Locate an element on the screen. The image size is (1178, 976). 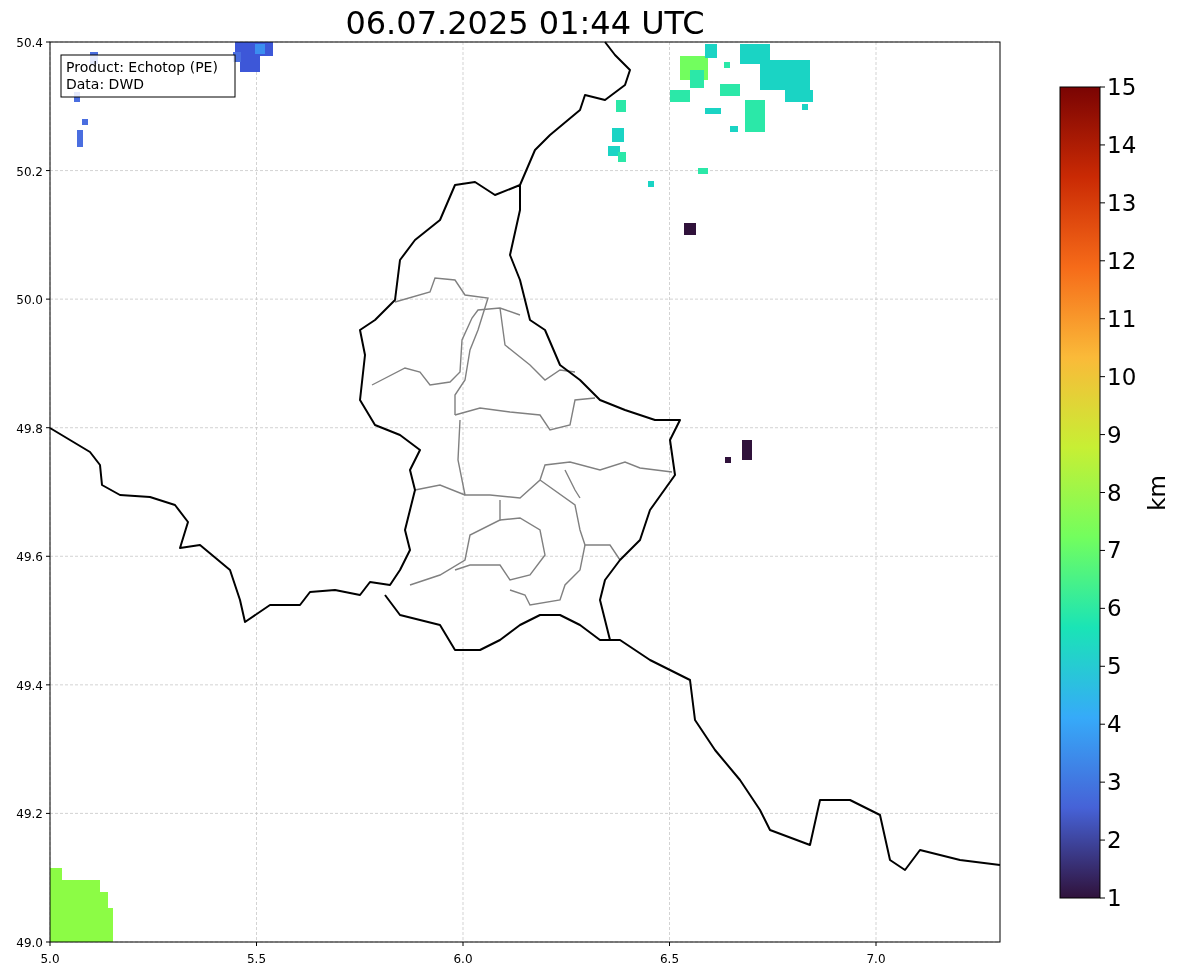
colorbar-tick-label: 9 is located at coordinates (1114, 434).